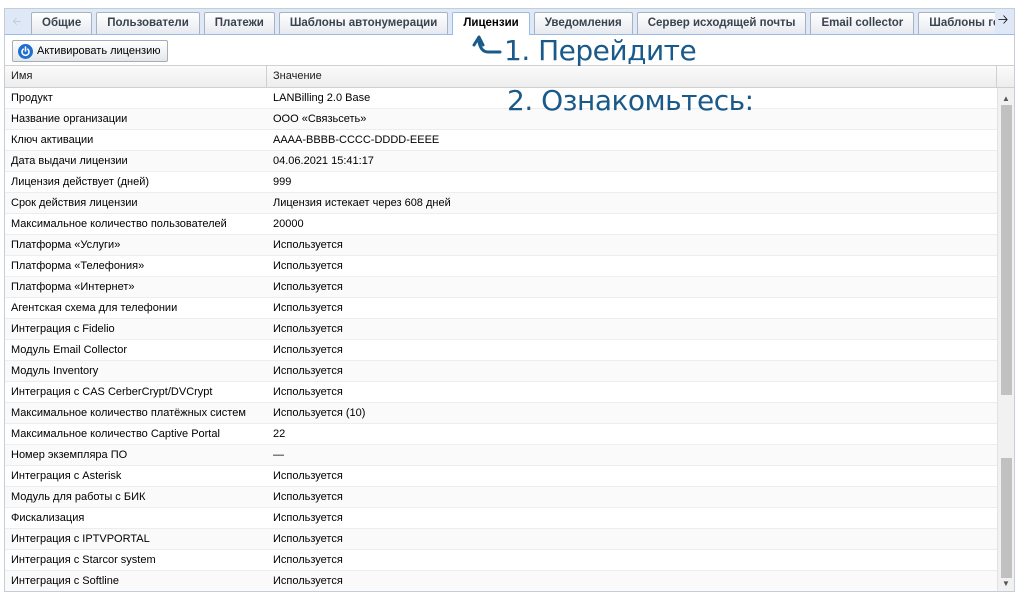 This screenshot has height=595, width=1024. I want to click on table-row: Фискализация Используется, so click(501, 518).